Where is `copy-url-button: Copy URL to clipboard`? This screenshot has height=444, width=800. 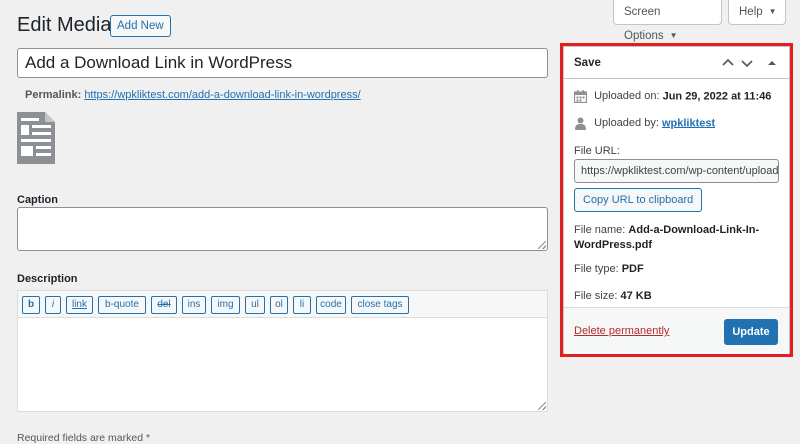 copy-url-button: Copy URL to clipboard is located at coordinates (638, 200).